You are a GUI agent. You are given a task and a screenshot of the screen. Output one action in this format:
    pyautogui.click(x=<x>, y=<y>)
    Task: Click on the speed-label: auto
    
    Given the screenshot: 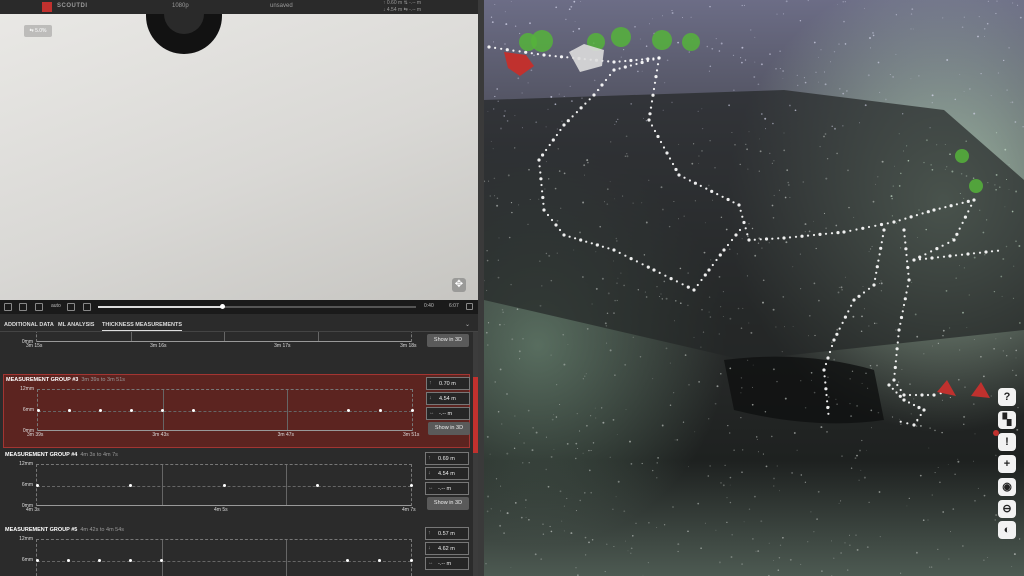 What is the action you would take?
    pyautogui.click(x=56, y=306)
    